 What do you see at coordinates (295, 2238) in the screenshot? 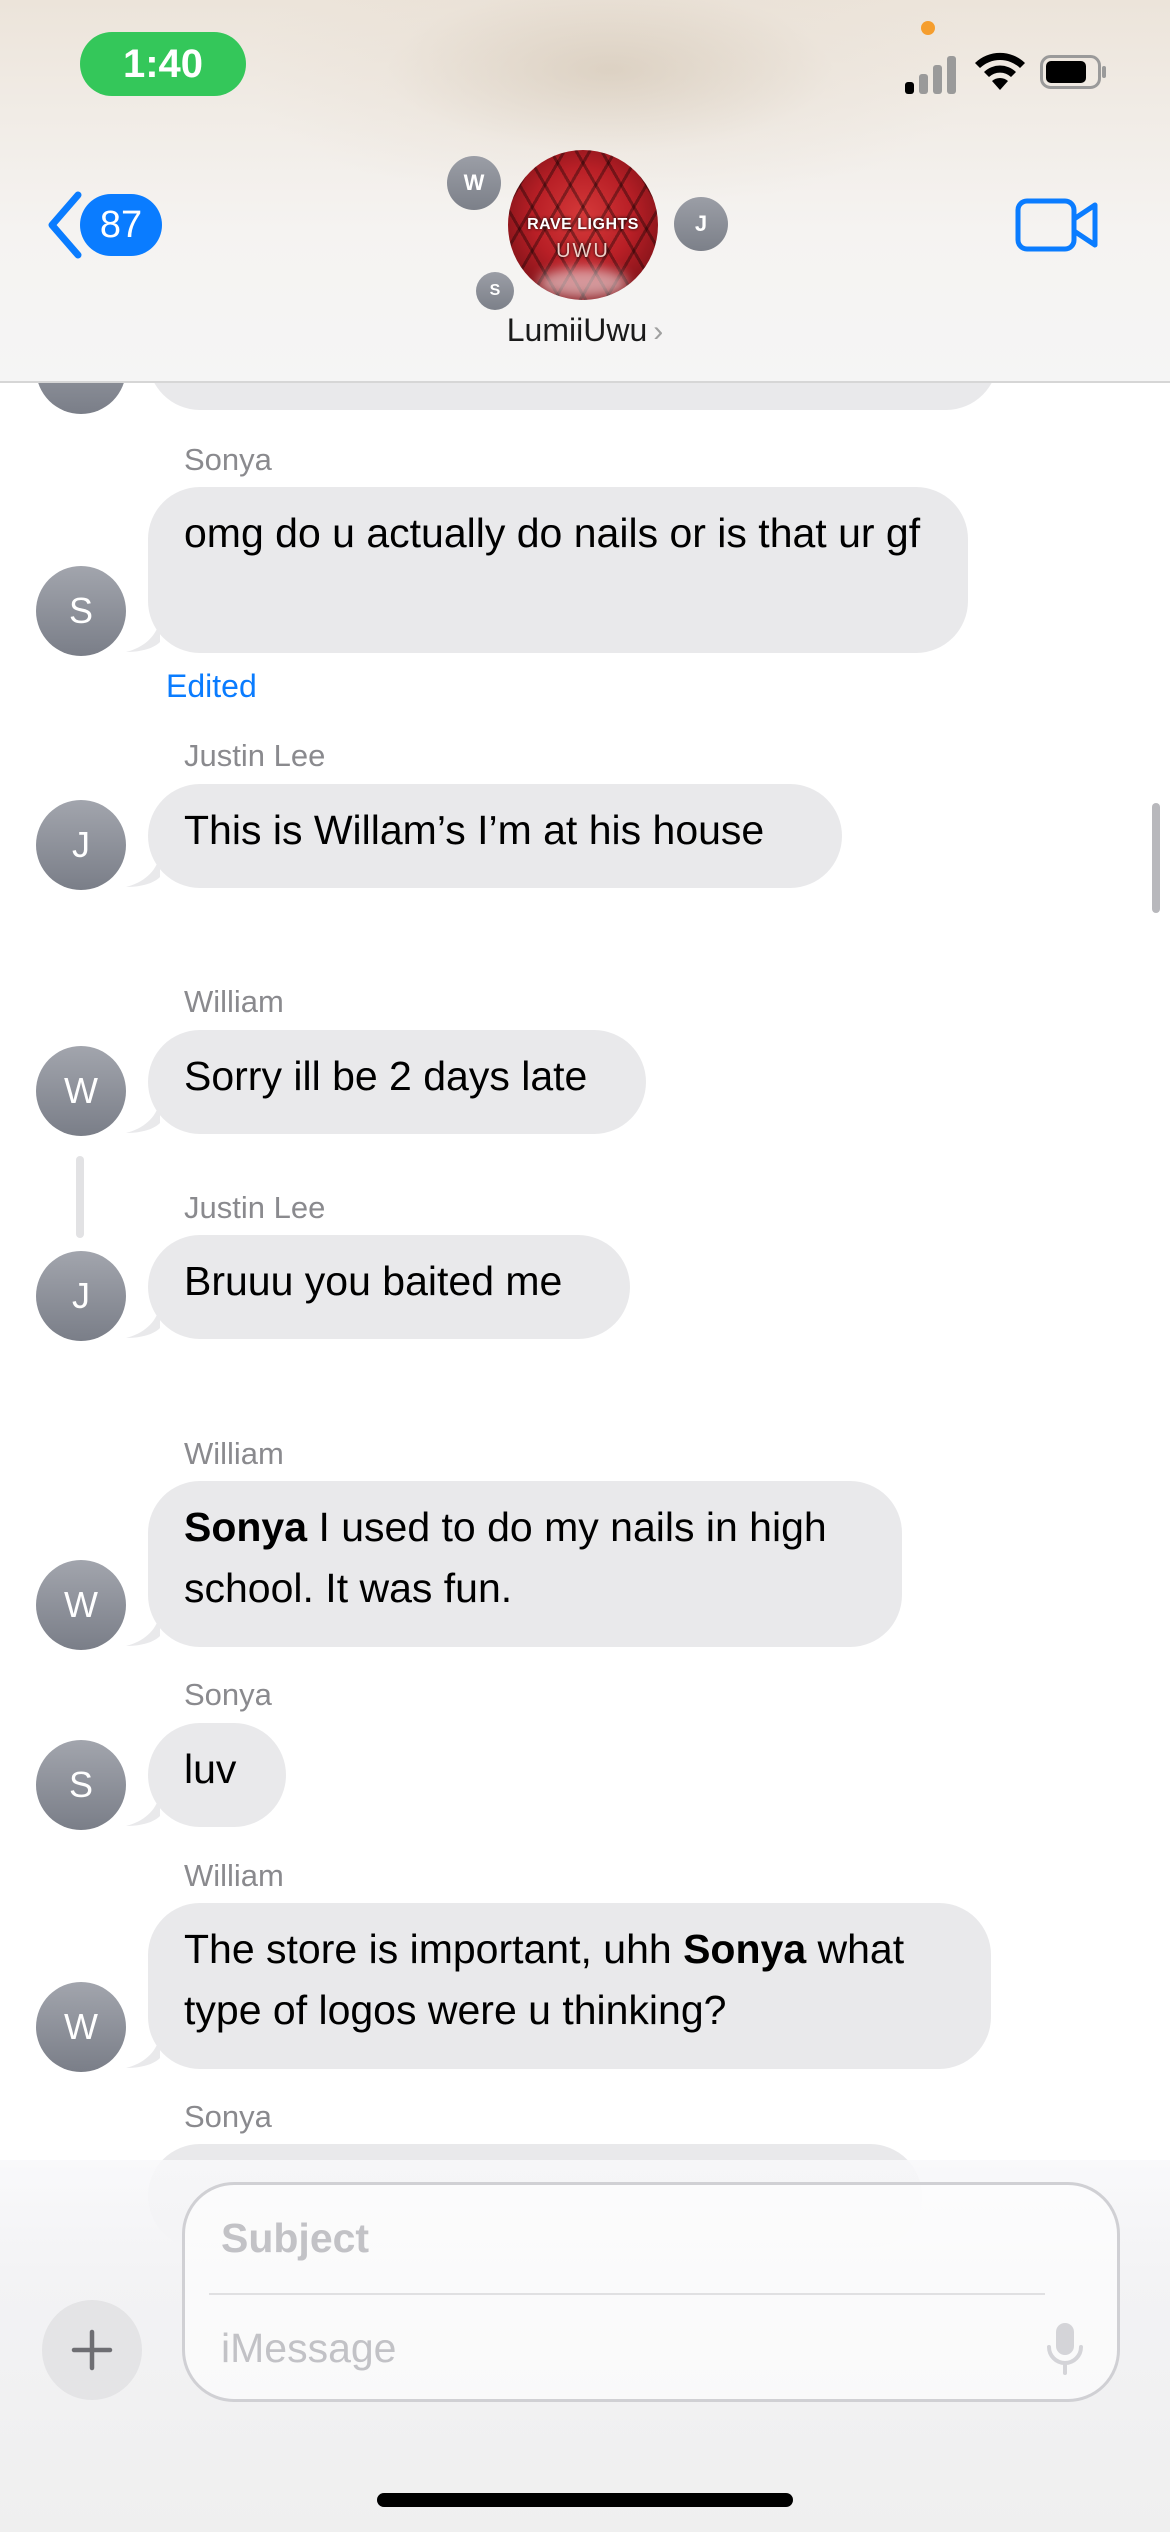
I see `subject-input: Subject` at bounding box center [295, 2238].